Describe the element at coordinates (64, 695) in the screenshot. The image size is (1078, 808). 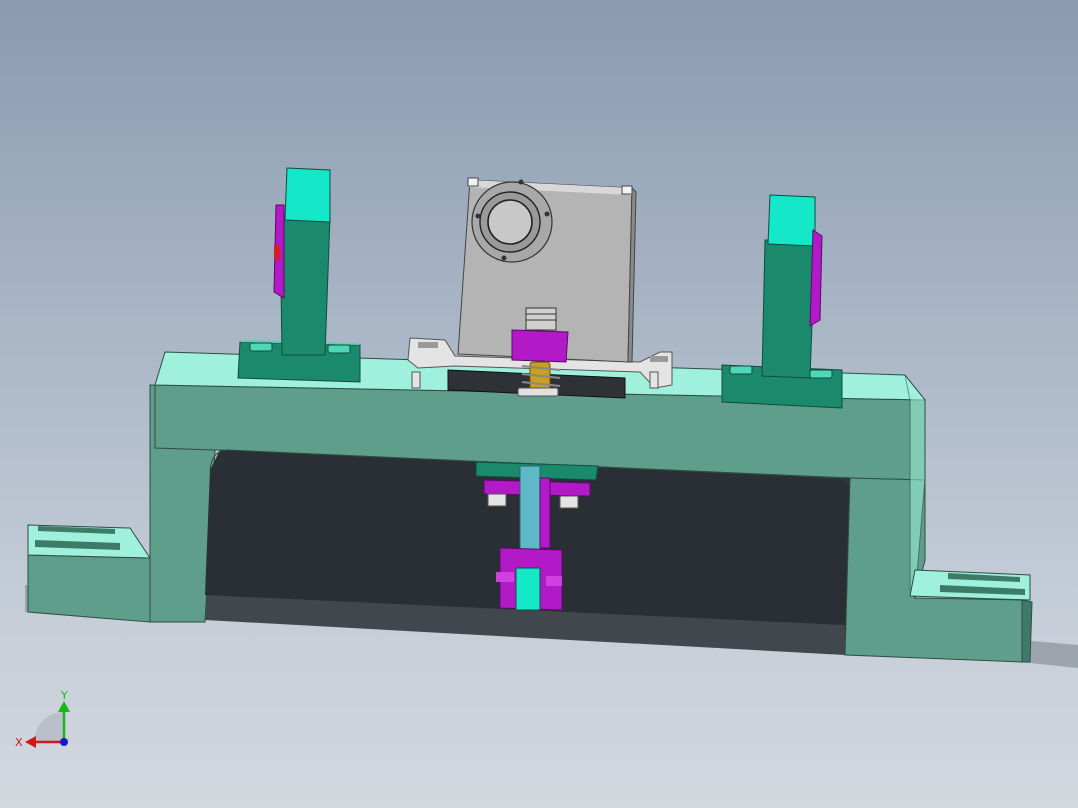
I see `y-axis-label: Y` at that location.